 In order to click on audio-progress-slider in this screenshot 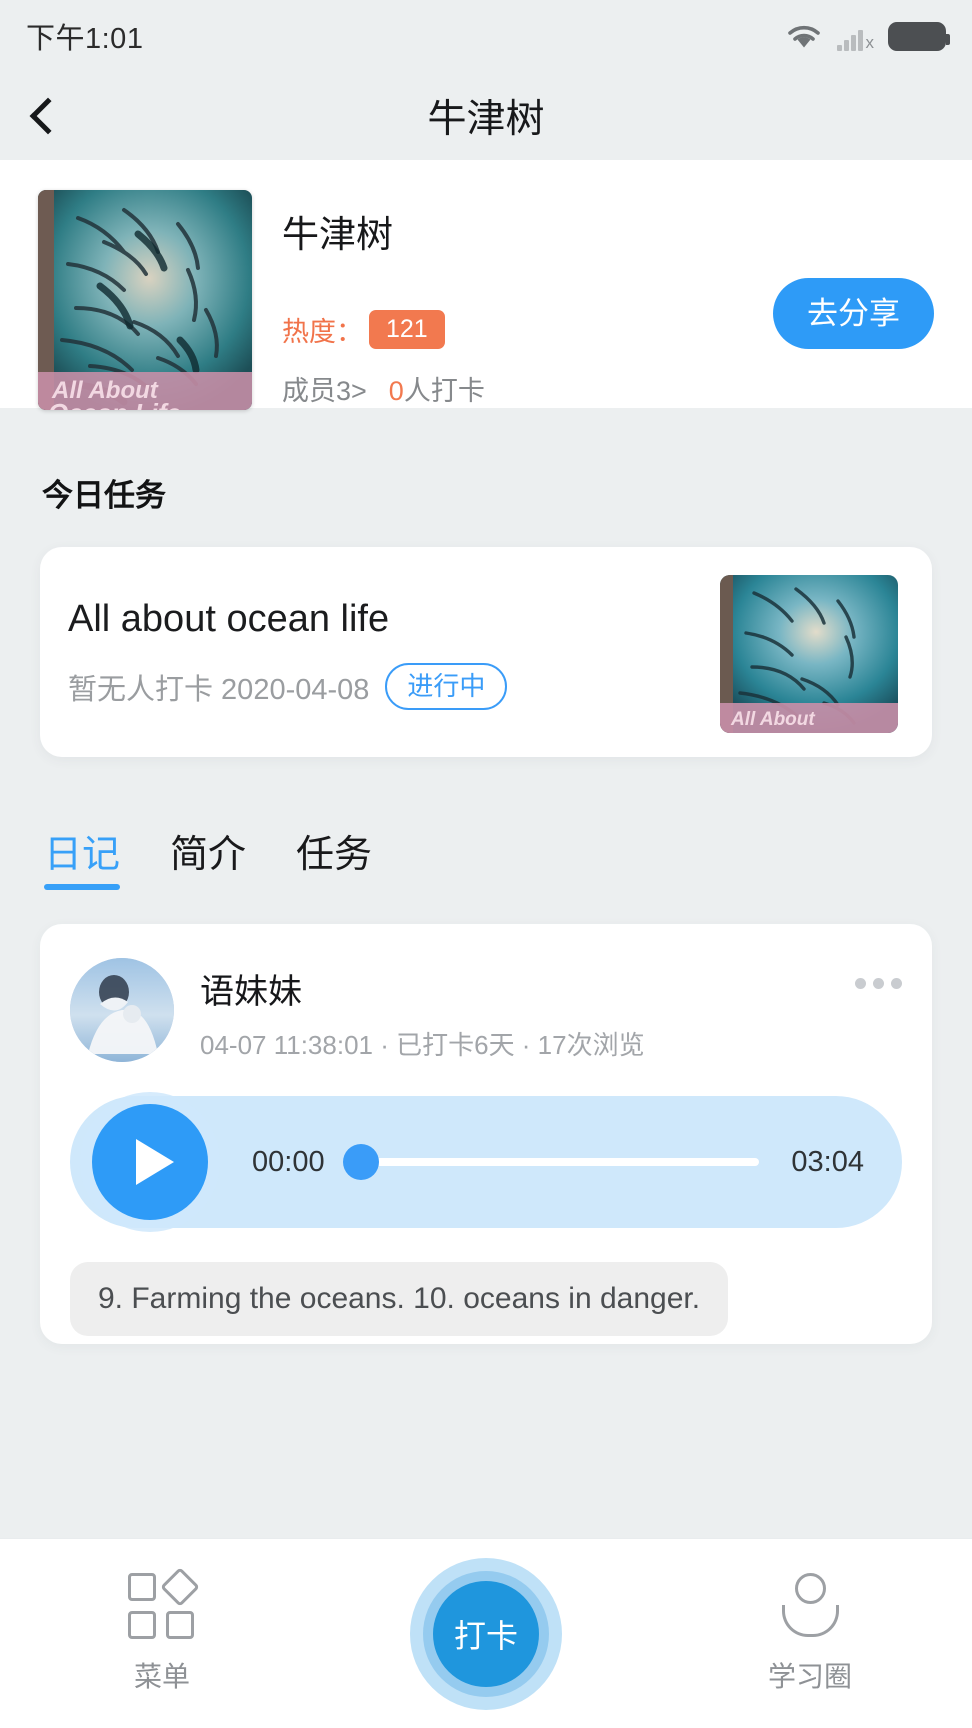, I will do `click(551, 1162)`.